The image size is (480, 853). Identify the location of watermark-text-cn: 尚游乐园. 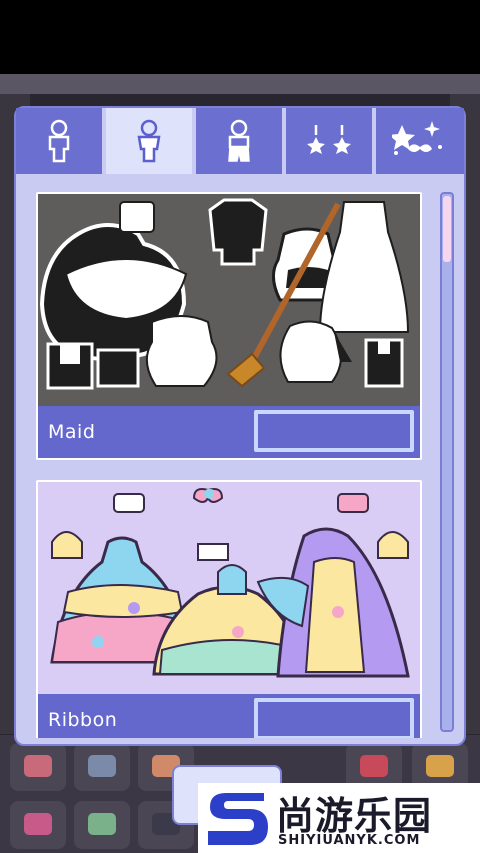
(354, 816).